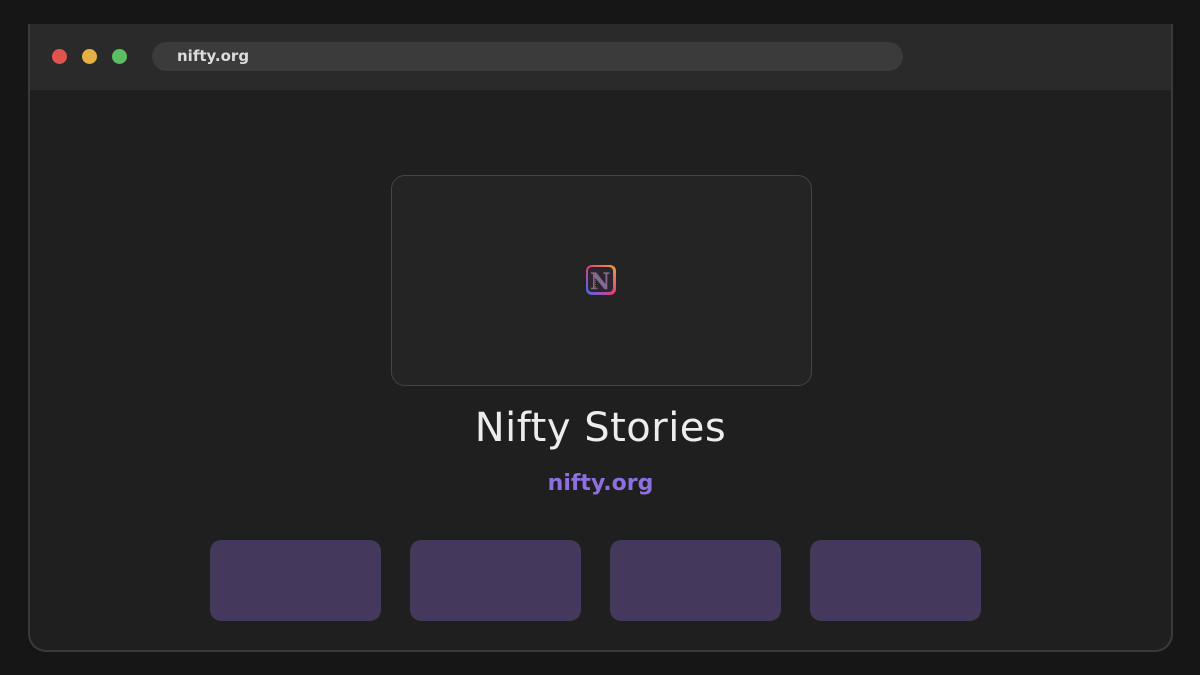 Image resolution: width=1200 pixels, height=675 pixels. I want to click on site-logo-card: N N, so click(601, 280).